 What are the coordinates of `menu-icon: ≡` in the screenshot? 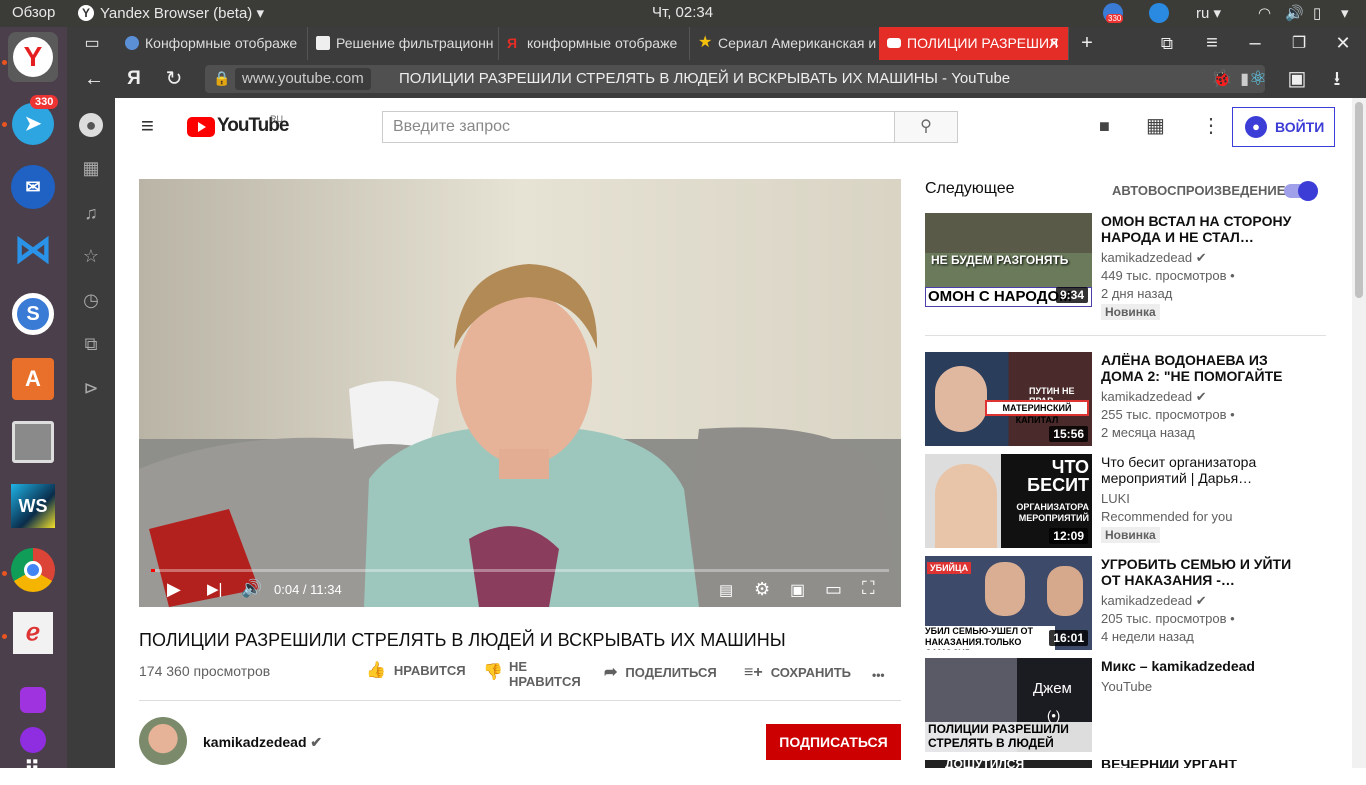 It's located at (1212, 43).